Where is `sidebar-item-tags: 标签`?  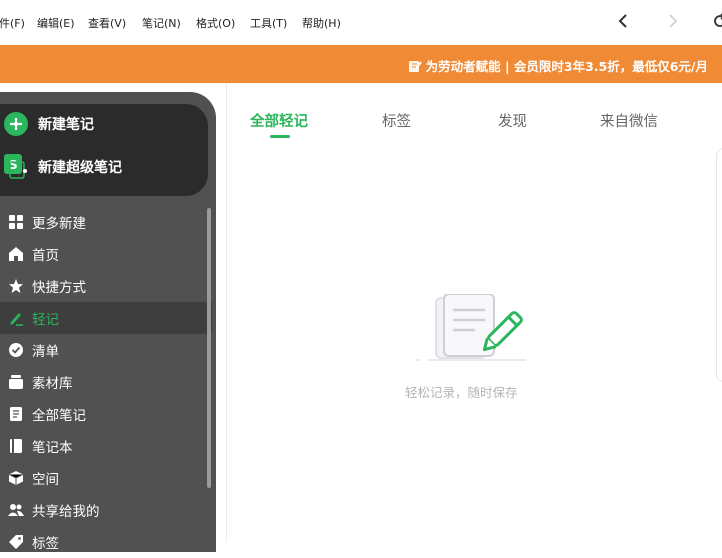
sidebar-item-tags: 标签 is located at coordinates (106, 542).